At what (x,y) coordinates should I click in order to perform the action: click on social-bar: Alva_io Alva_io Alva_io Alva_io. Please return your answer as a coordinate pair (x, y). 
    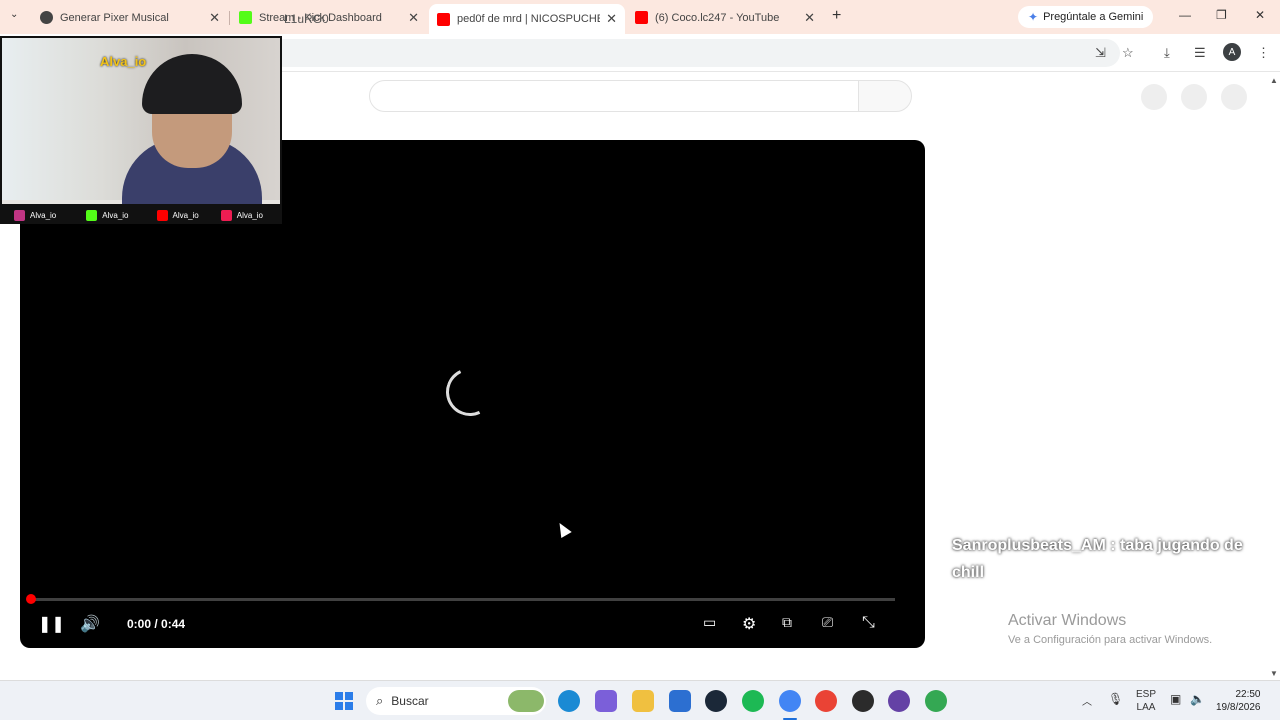
    Looking at the image, I should click on (141, 213).